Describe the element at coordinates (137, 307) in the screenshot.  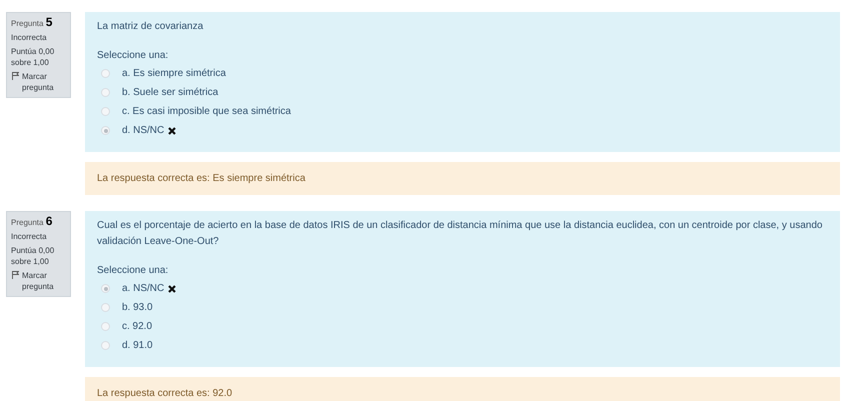
I see `option-label: b. 93.0` at that location.